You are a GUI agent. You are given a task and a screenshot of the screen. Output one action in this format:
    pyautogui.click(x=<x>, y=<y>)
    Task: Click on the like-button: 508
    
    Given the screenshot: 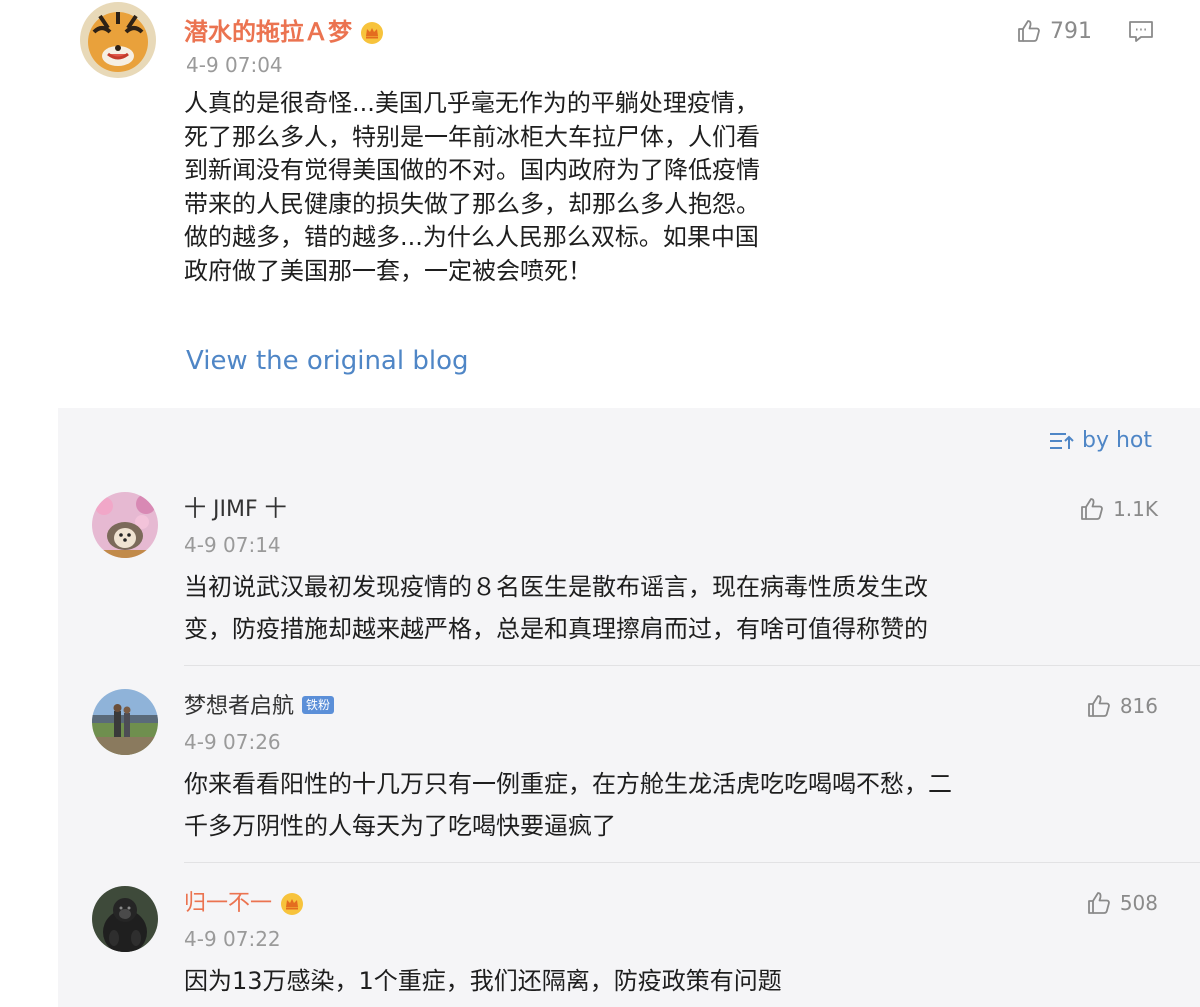 What is the action you would take?
    pyautogui.click(x=1122, y=903)
    